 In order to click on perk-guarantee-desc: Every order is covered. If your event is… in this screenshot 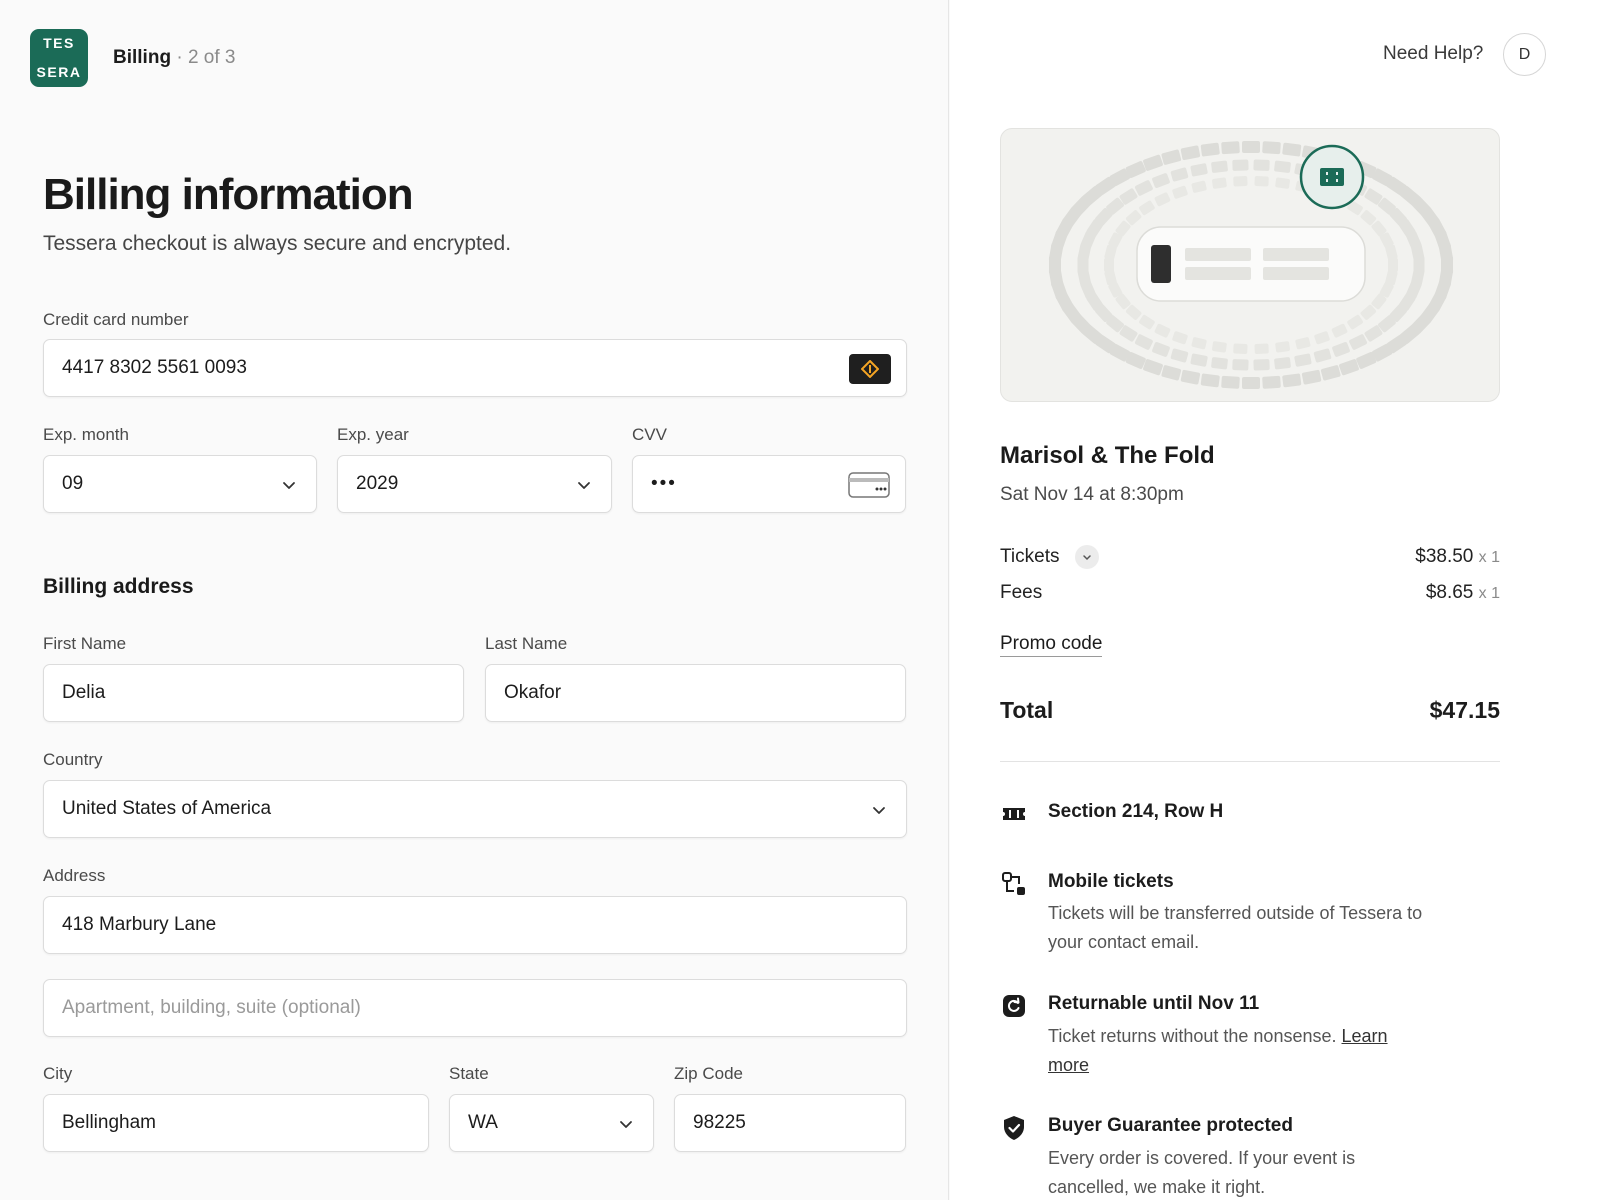, I will do `click(1202, 1172)`.